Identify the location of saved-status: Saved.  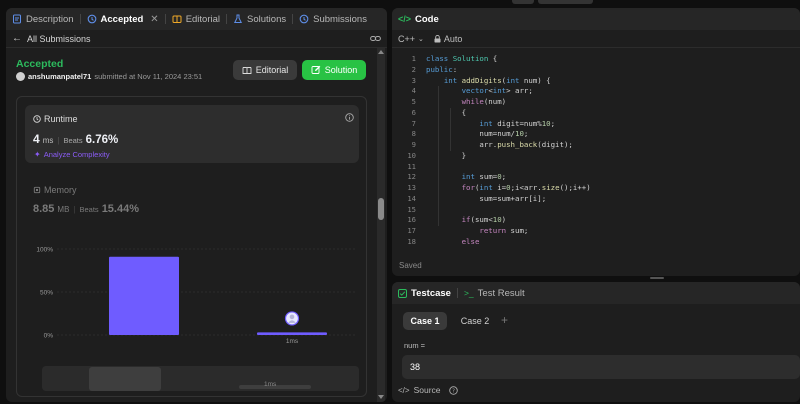
(410, 265).